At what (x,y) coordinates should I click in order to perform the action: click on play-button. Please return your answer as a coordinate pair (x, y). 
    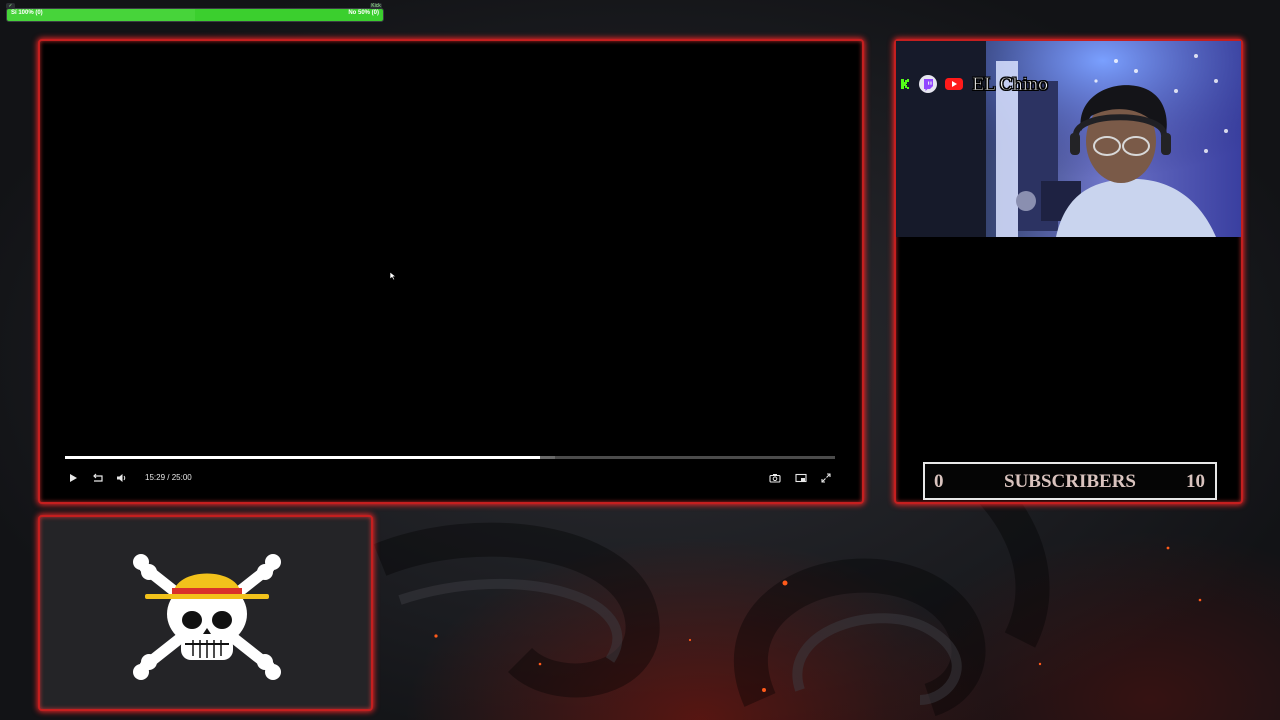
    Looking at the image, I should click on (73, 478).